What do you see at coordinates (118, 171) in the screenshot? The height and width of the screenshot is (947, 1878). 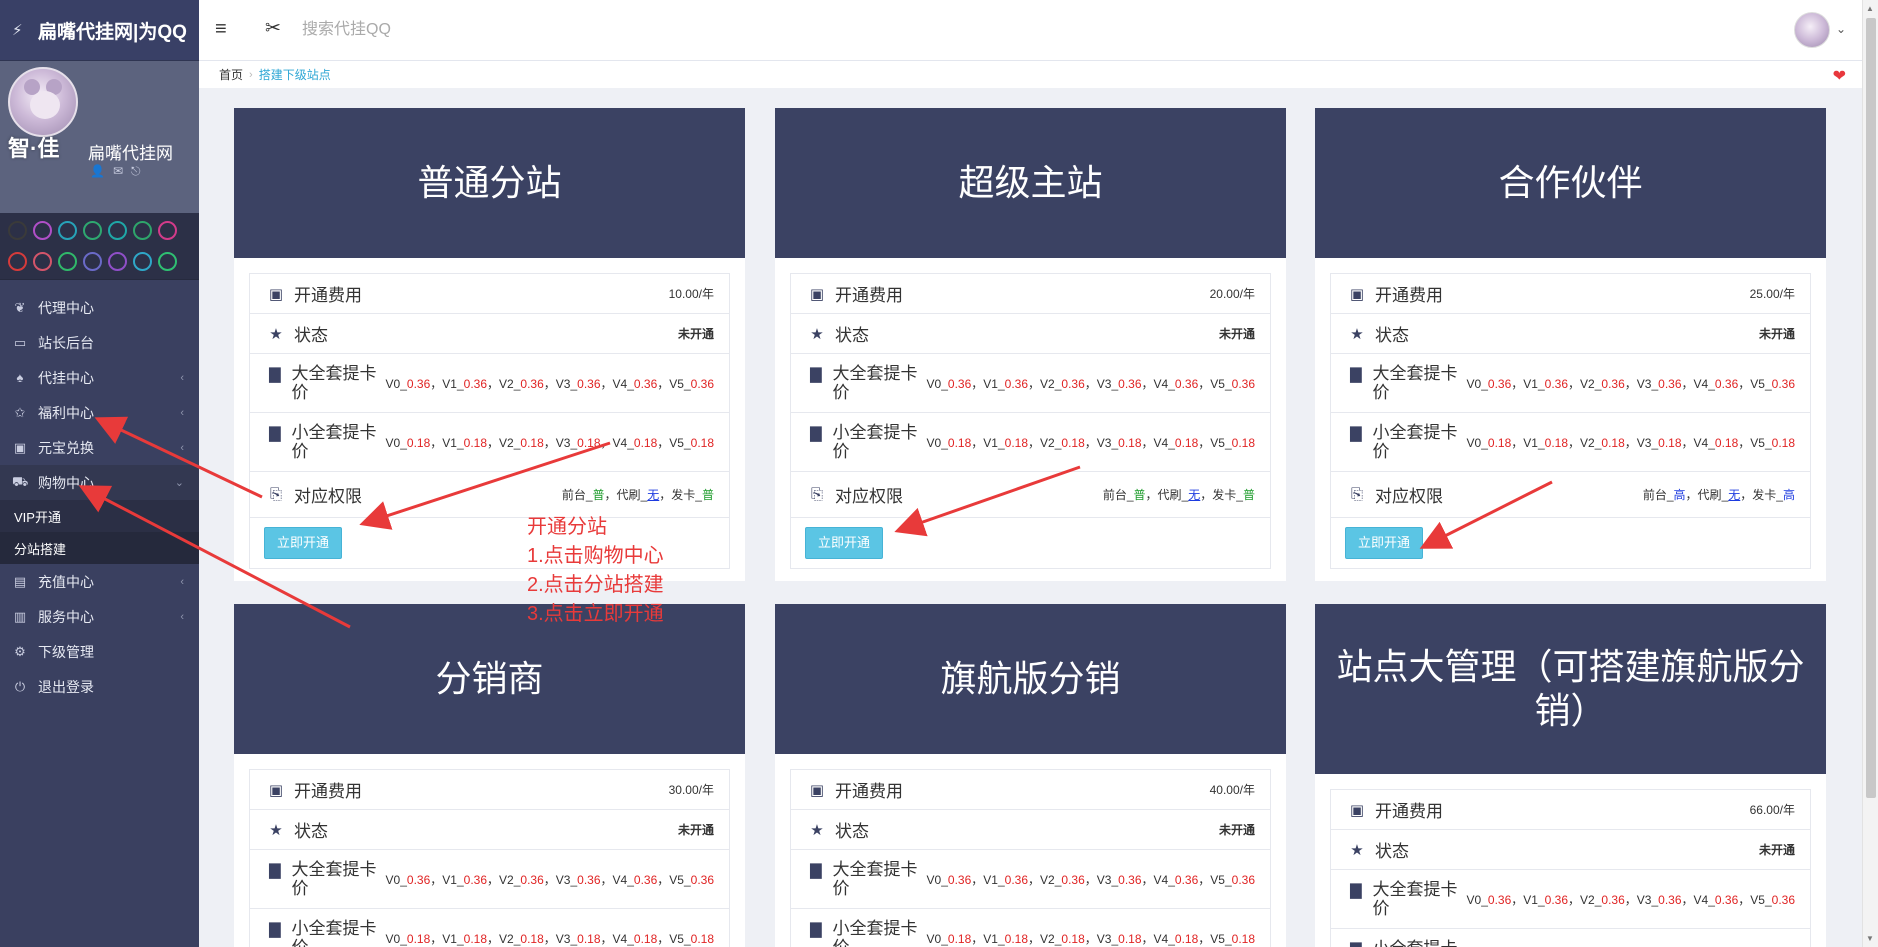 I see `mail-icon: ✉` at bounding box center [118, 171].